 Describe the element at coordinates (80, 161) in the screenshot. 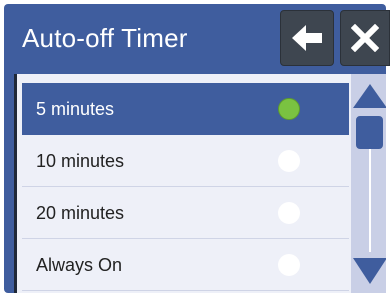

I see `option-label: 10 minutes` at that location.